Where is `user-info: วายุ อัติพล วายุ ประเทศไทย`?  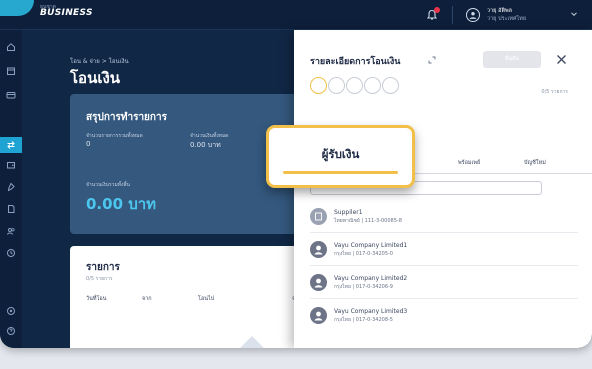
user-info: วายุ อัติพล วายุ ประเทศไทย is located at coordinates (506, 15).